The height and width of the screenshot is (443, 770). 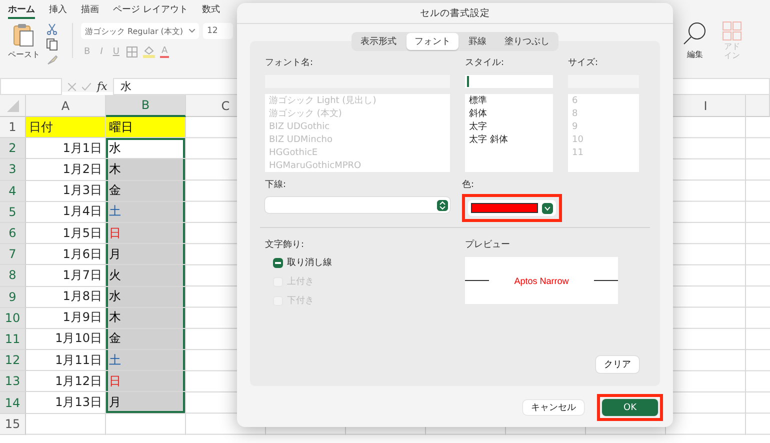 I want to click on table-cell: 1月6日, so click(x=66, y=255).